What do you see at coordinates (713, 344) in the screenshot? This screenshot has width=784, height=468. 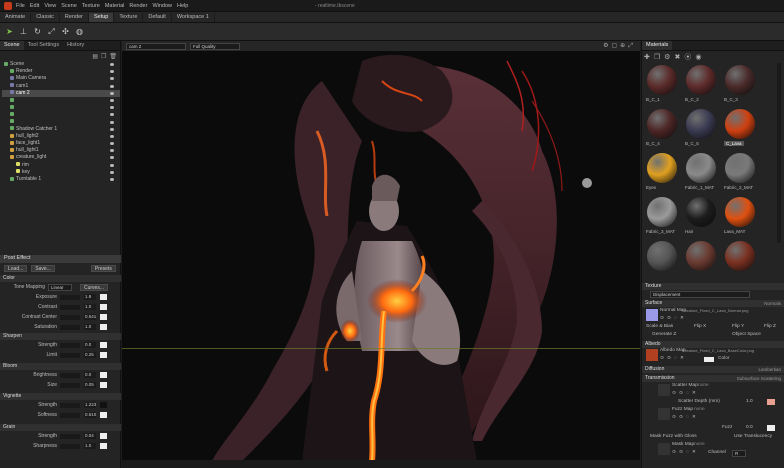 I see `albedo-section: Albedo` at bounding box center [713, 344].